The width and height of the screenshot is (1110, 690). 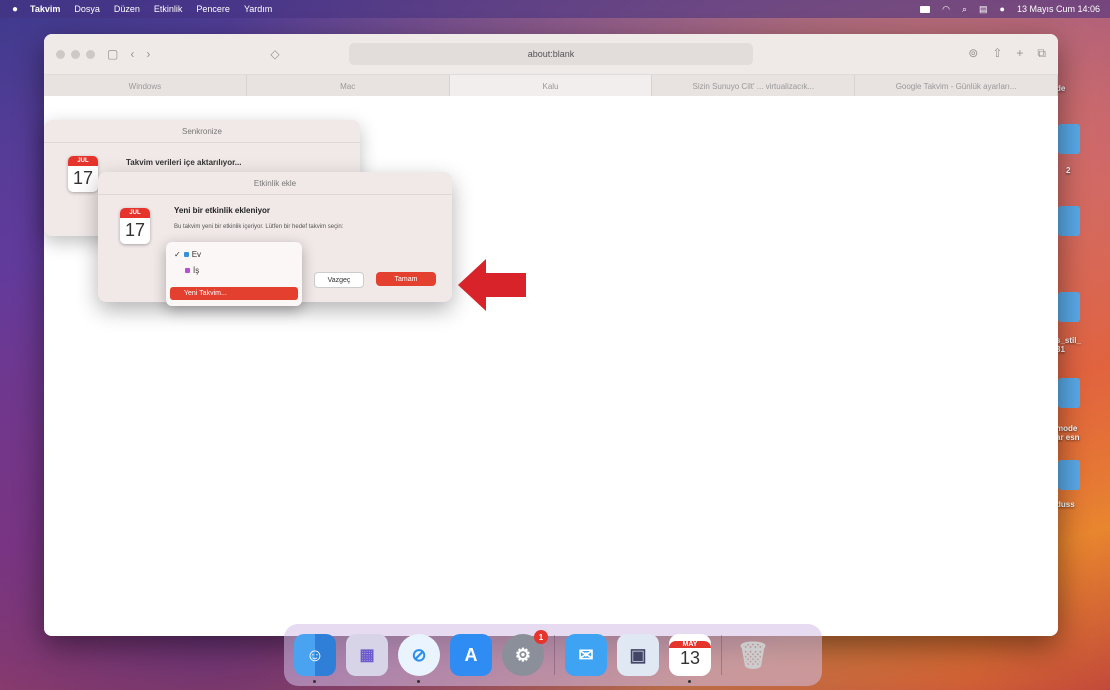 What do you see at coordinates (1019, 53) in the screenshot?
I see `new-tab-icon: +` at bounding box center [1019, 53].